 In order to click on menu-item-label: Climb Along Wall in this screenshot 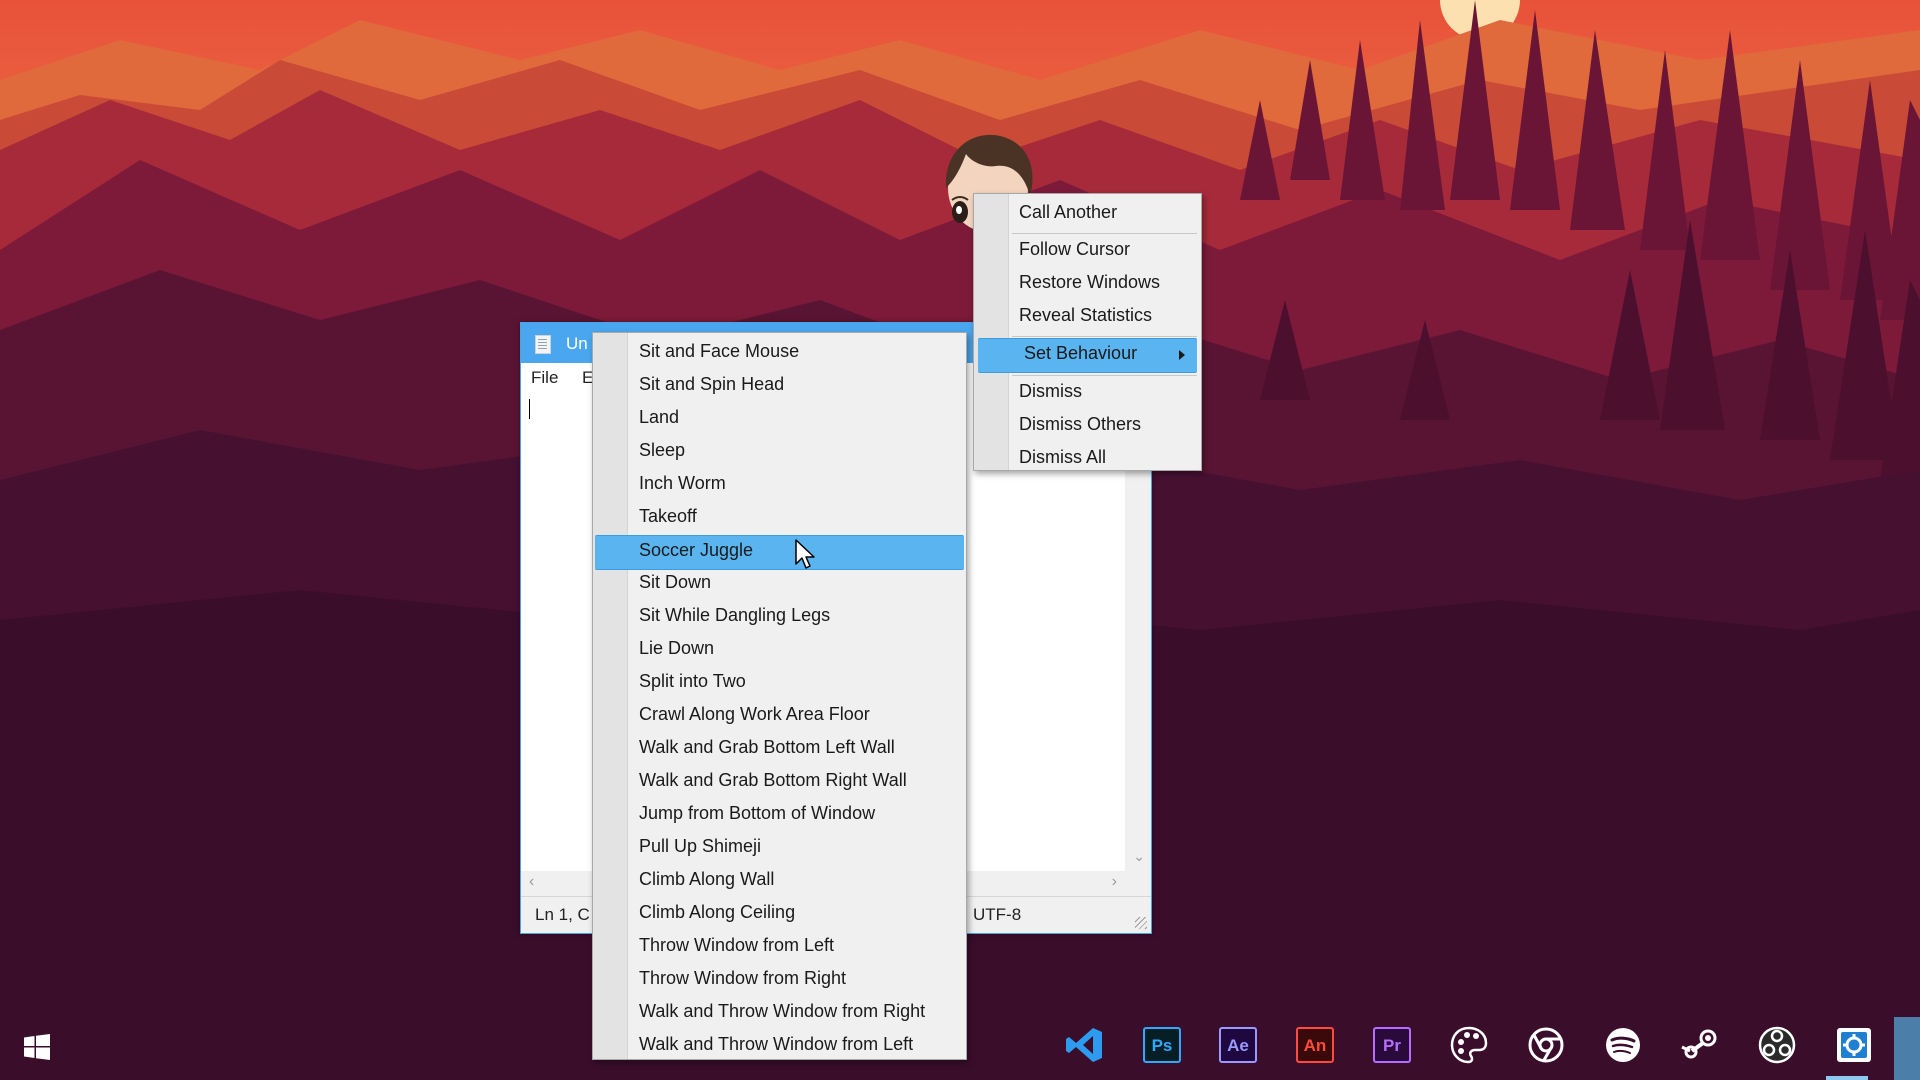, I will do `click(707, 879)`.